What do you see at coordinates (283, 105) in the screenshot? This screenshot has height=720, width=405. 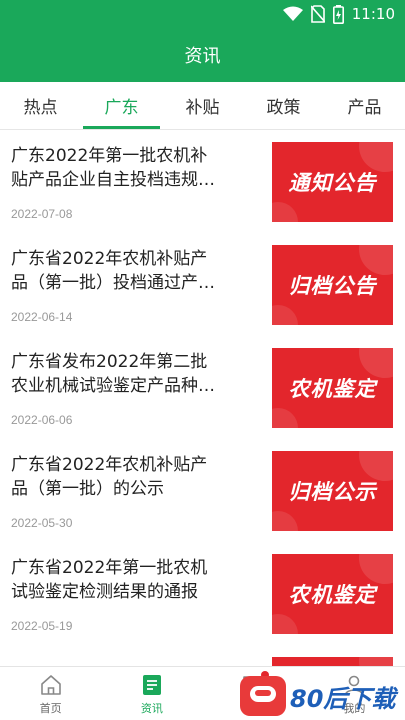 I see `tab-policy: 政策` at bounding box center [283, 105].